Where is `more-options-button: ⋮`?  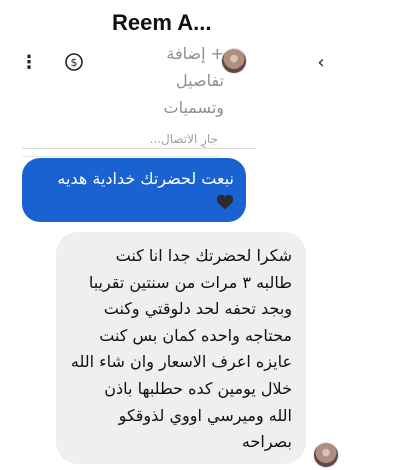 more-options-button: ⋮ is located at coordinates (29, 63).